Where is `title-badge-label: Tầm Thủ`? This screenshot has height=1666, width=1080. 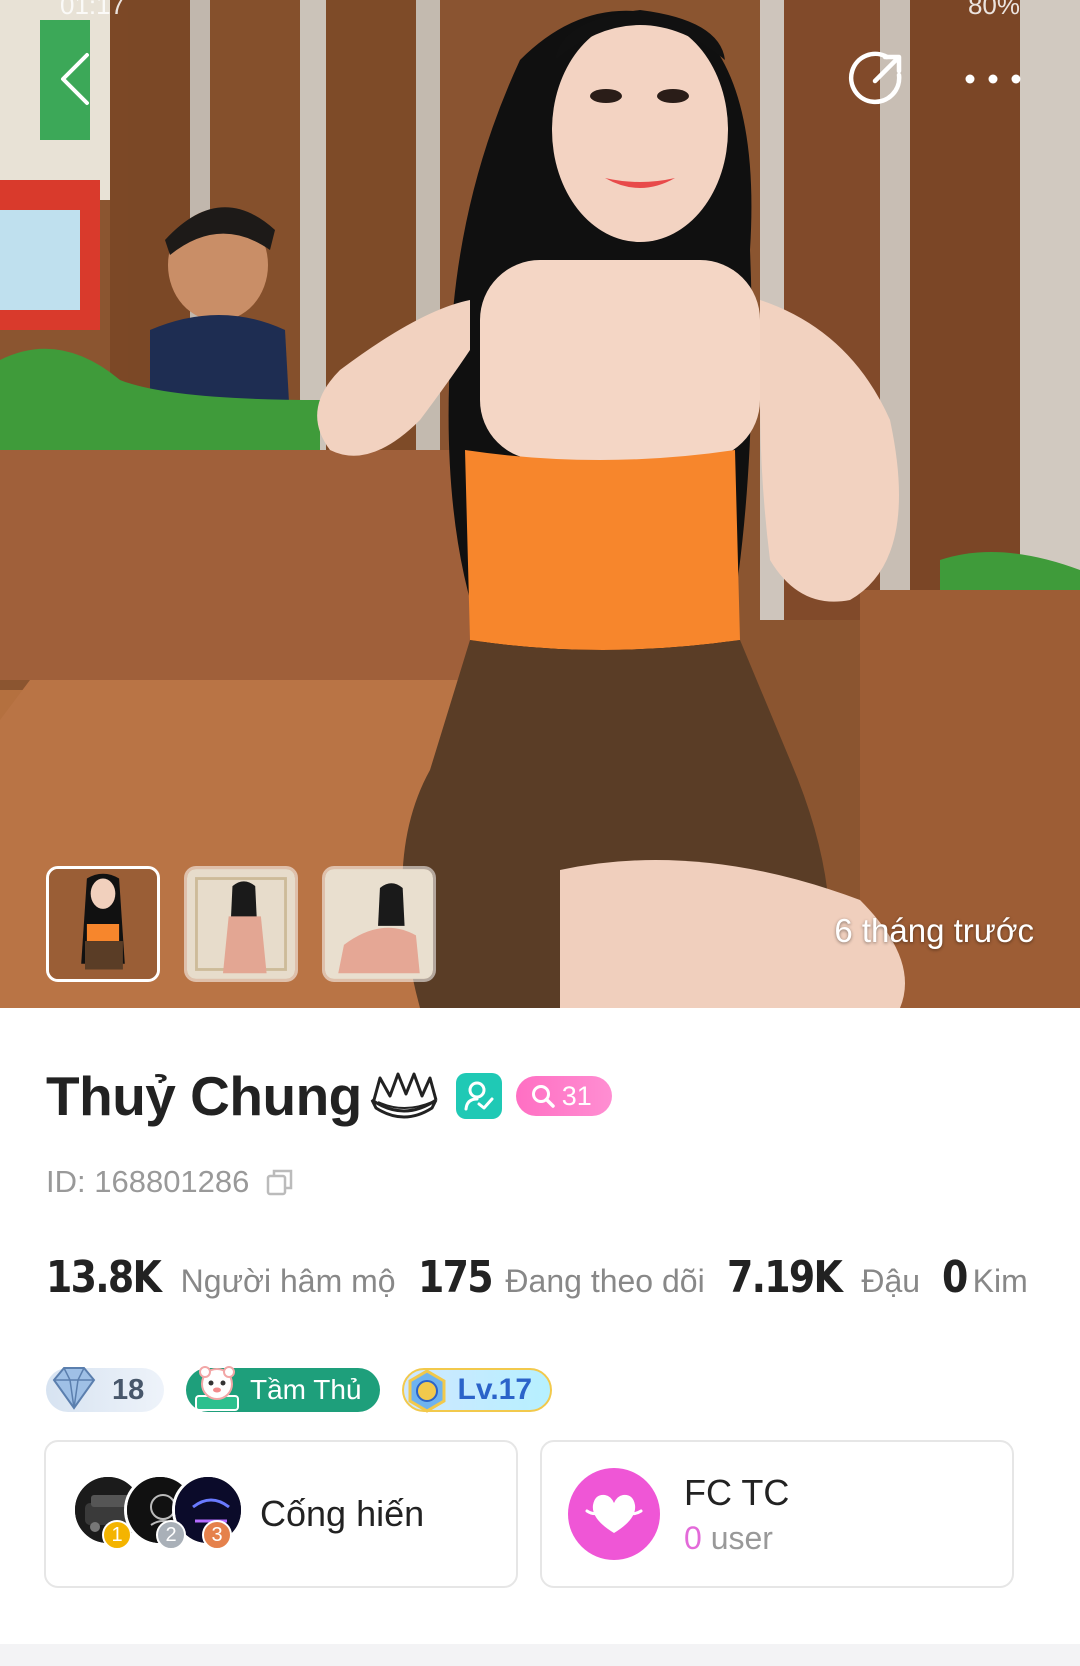 title-badge-label: Tầm Thủ is located at coordinates (306, 1389).